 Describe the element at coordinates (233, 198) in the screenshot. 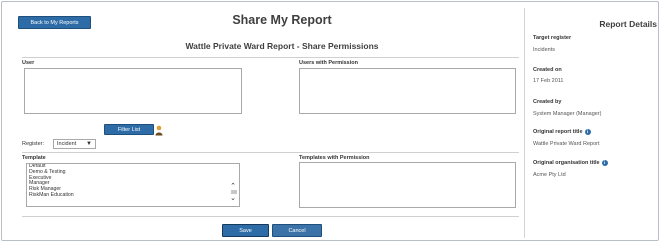

I see `scroll-down-icon: ⌄` at that location.